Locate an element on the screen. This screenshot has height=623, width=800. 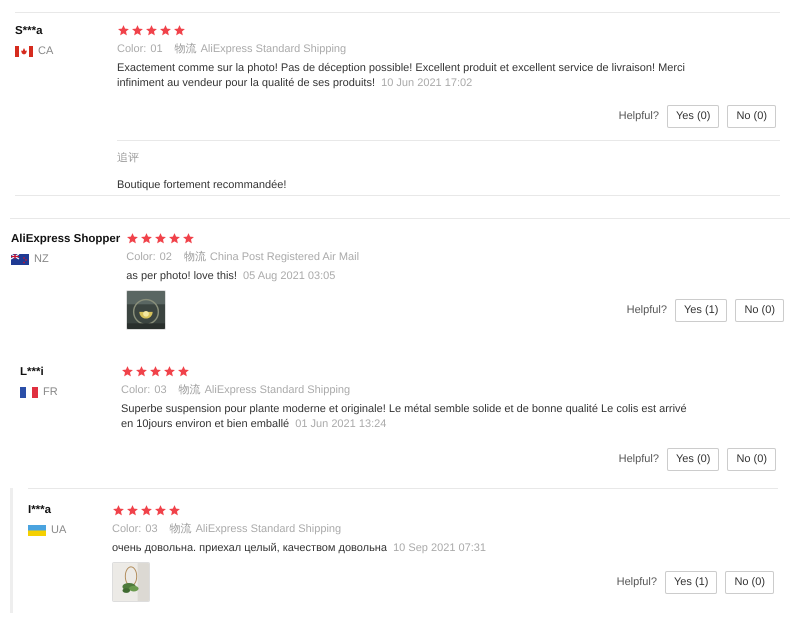
review-date: 05 Aug 2021 03:05 is located at coordinates (289, 276).